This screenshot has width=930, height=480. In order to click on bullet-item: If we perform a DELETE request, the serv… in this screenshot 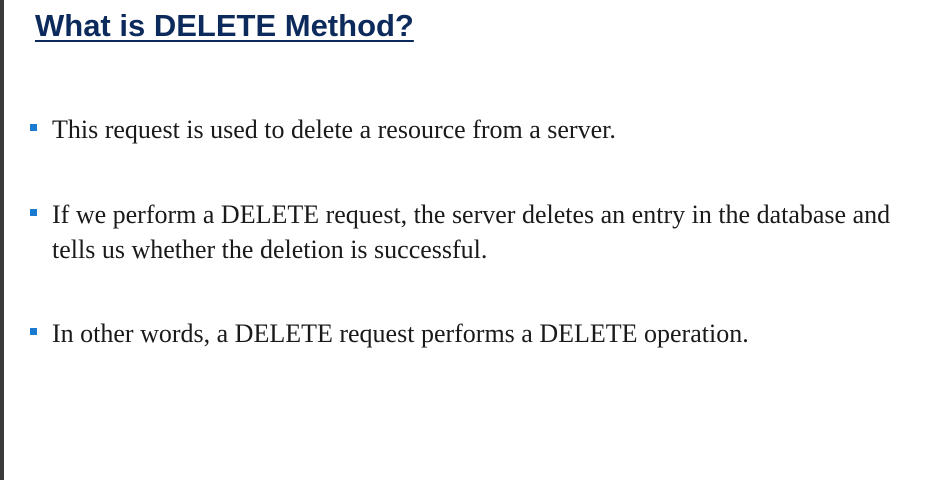, I will do `click(470, 232)`.